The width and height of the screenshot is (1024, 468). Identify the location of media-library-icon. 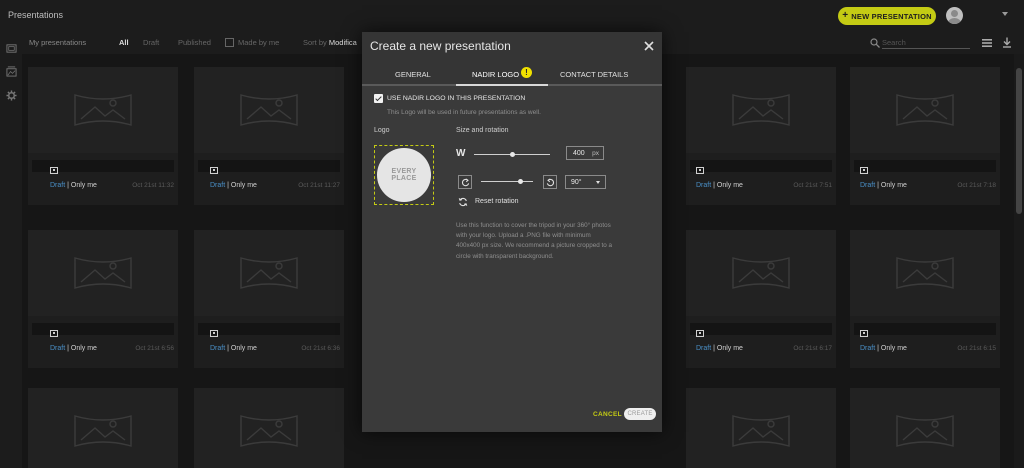
(11, 71).